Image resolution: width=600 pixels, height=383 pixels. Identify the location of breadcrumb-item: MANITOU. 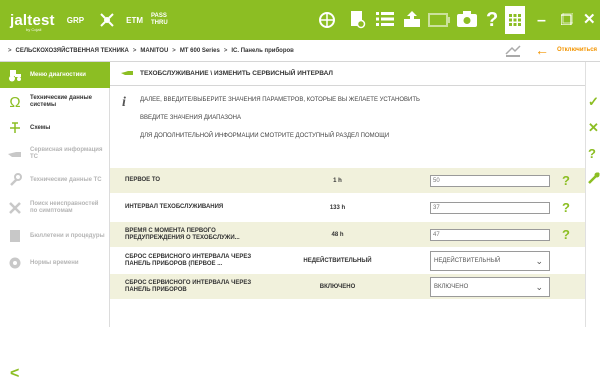
(154, 51).